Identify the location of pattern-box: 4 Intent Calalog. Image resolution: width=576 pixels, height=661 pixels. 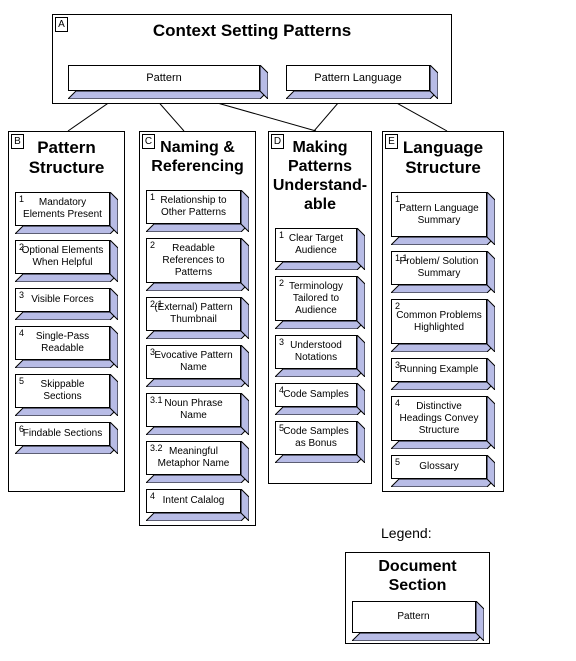
(197, 505).